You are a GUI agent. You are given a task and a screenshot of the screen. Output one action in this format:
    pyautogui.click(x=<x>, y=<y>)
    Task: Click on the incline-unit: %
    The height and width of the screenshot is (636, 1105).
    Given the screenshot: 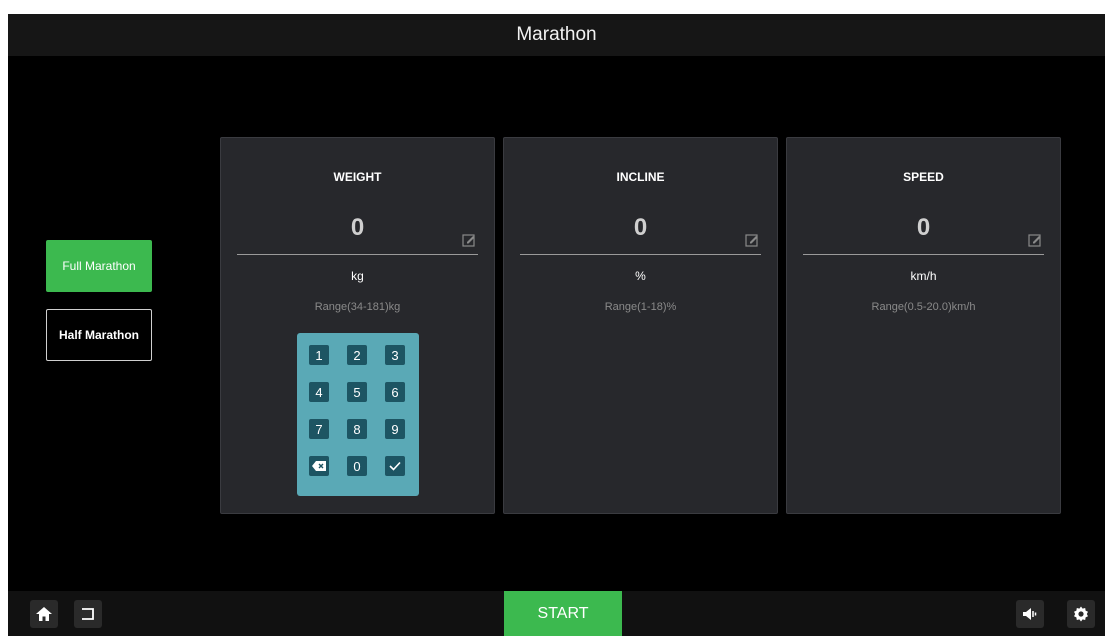 What is the action you would take?
    pyautogui.click(x=640, y=276)
    